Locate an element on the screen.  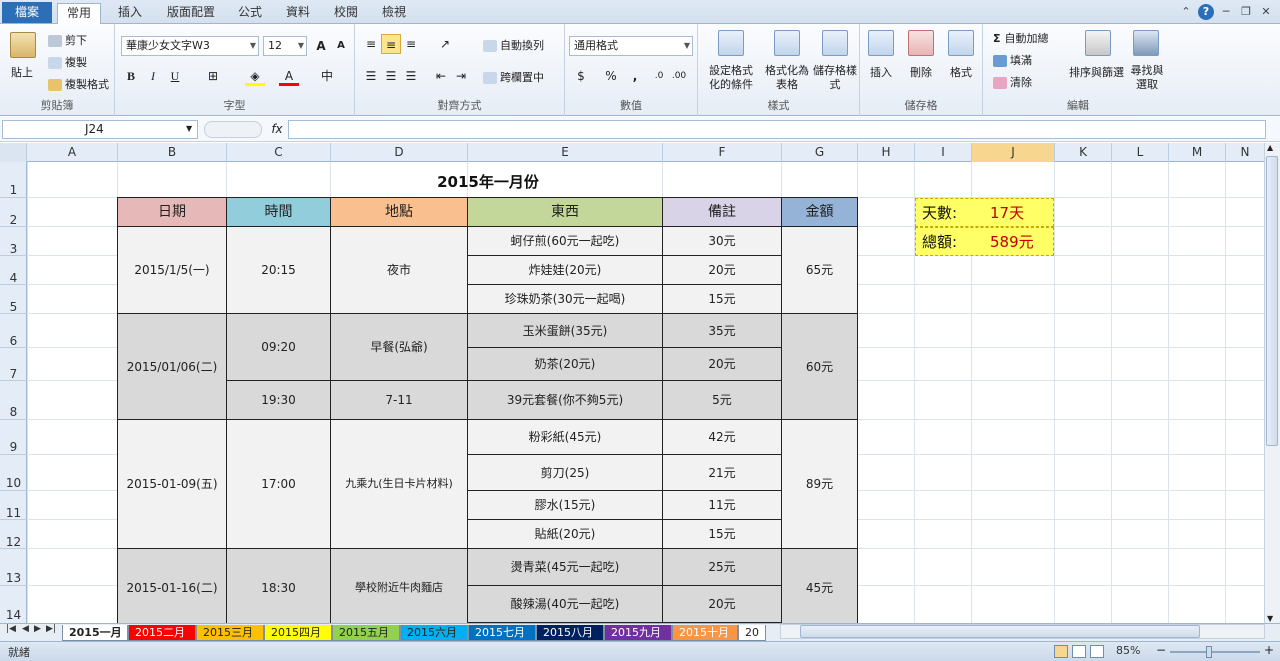
cell-item: 玉米蛋餅(35元) is located at coordinates (565, 331).